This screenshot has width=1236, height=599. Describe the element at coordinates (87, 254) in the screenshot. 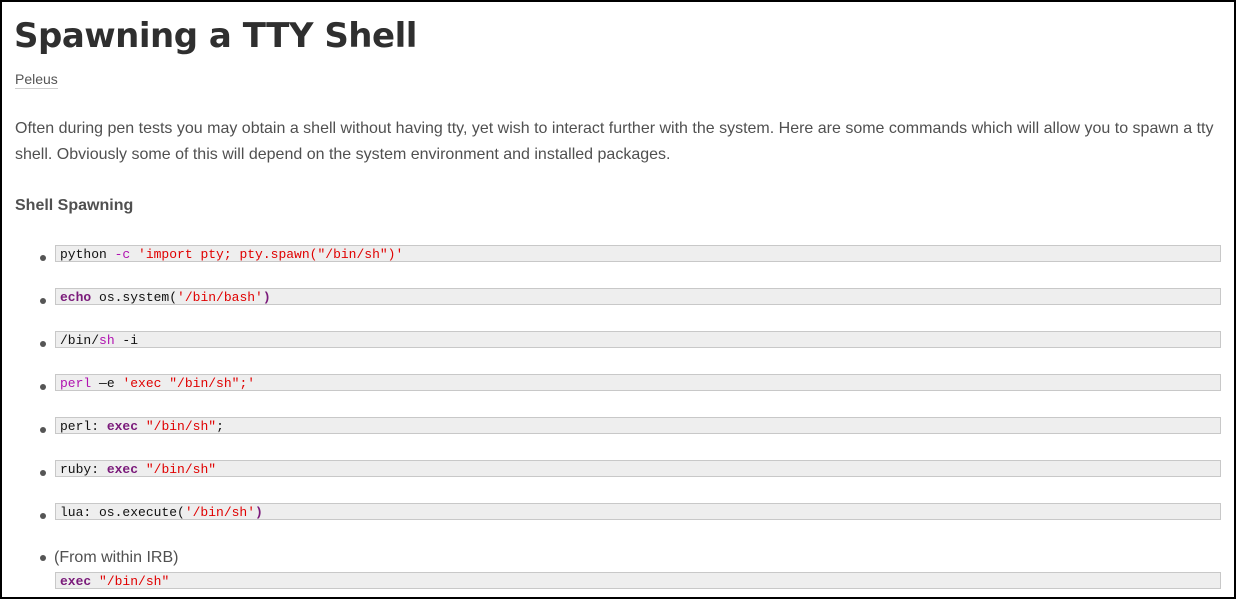

I see `code-token: python` at that location.